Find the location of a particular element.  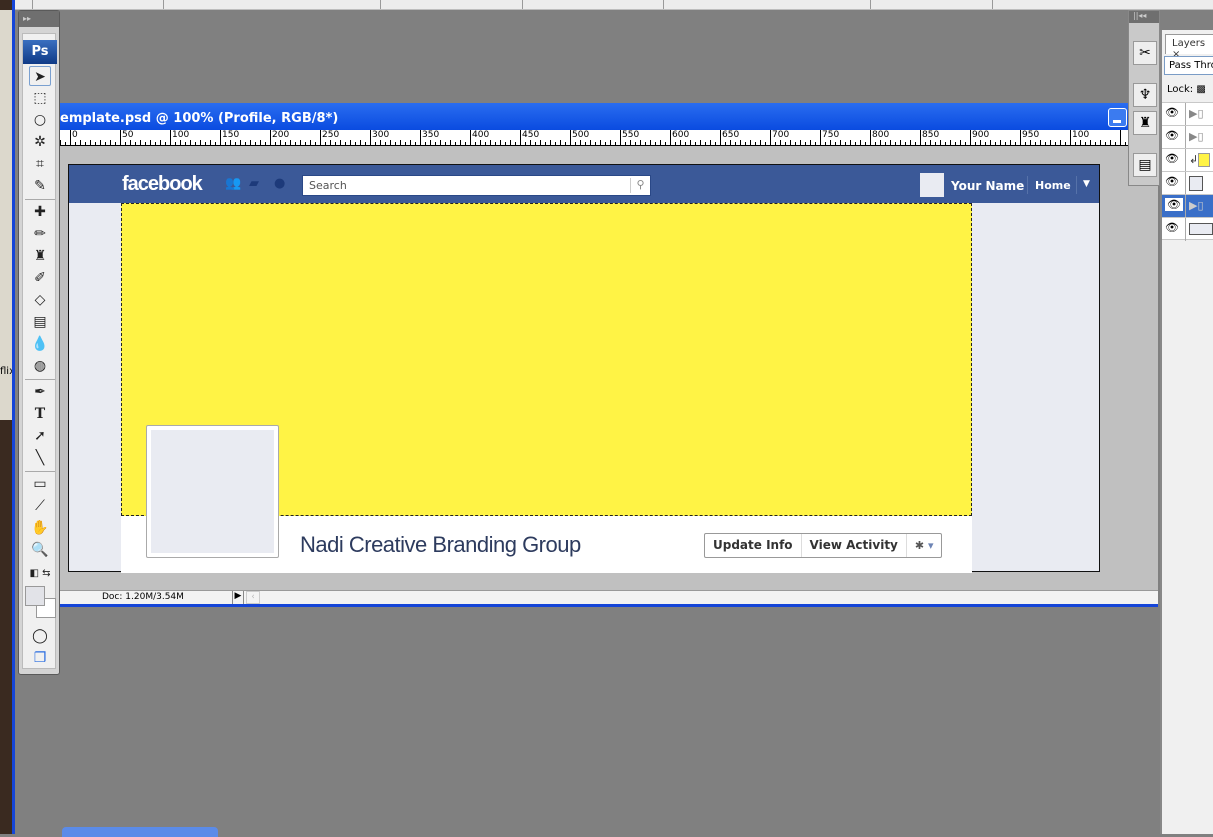

lasso-tool-icon: ○ is located at coordinates (40, 120).